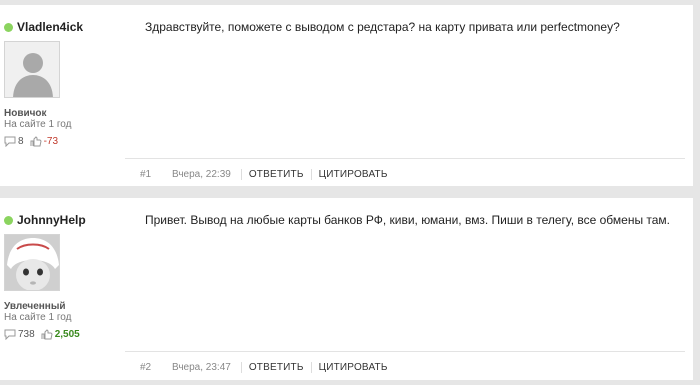  I want to click on post-number: #1, so click(156, 174).